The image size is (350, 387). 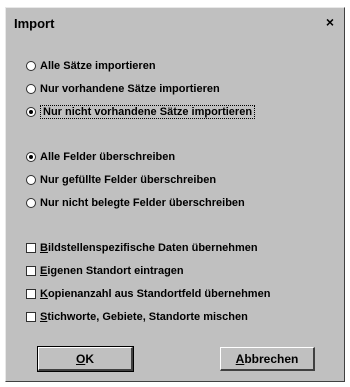 I want to click on radio-alle-felder: Alle Felder überschreiben, so click(x=100, y=157).